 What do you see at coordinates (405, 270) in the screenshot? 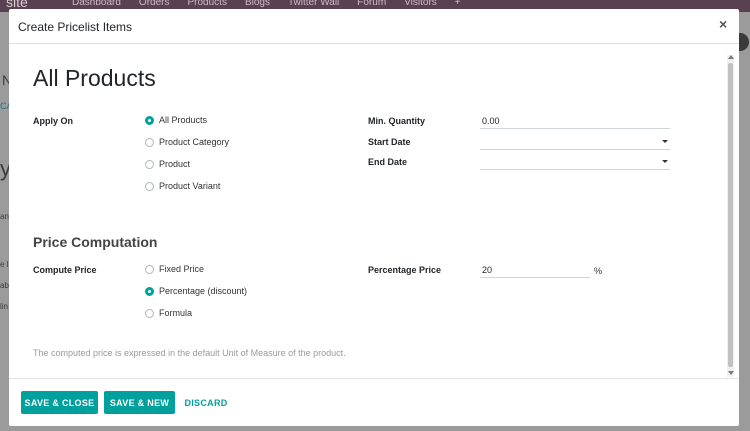
I see `percentage-price-label: Percentage Price` at bounding box center [405, 270].